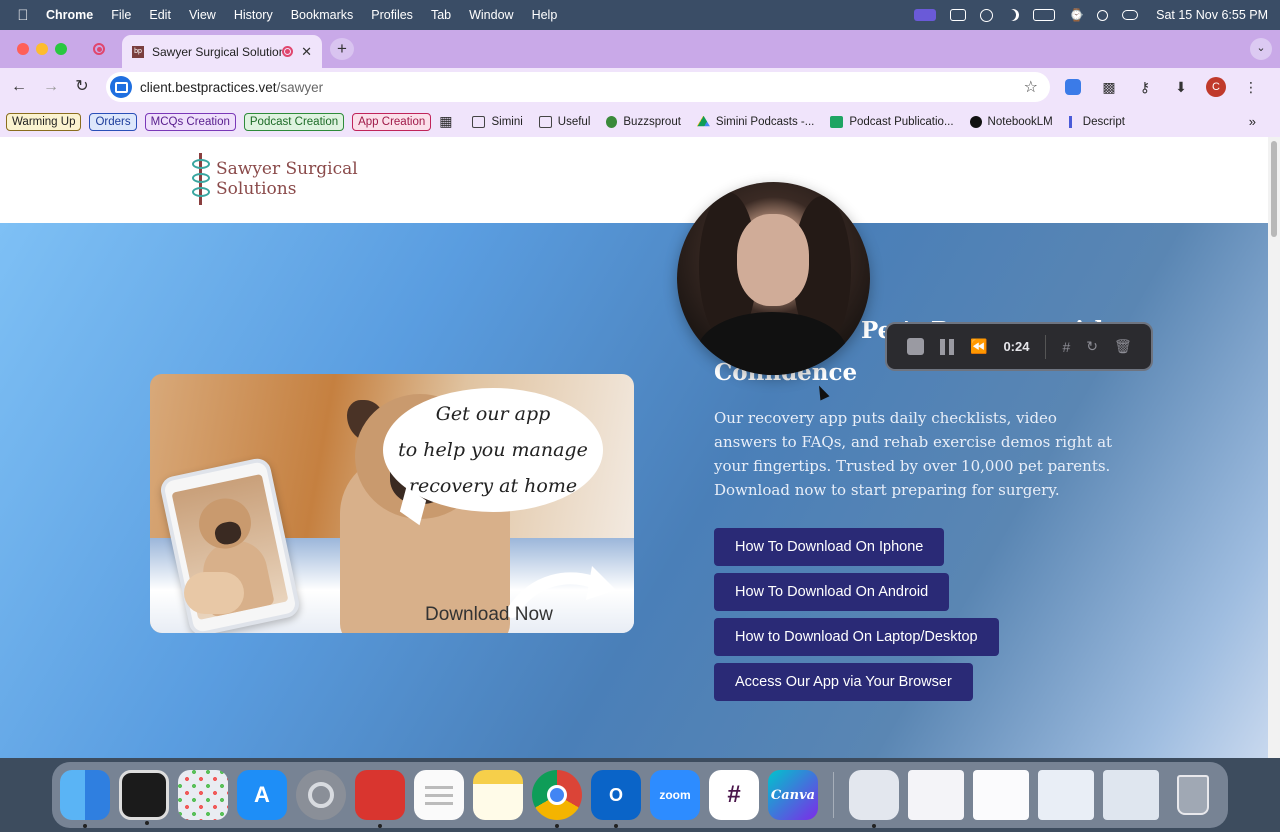  I want to click on desktop-bottom: A O zoom # Canva, so click(640, 795).